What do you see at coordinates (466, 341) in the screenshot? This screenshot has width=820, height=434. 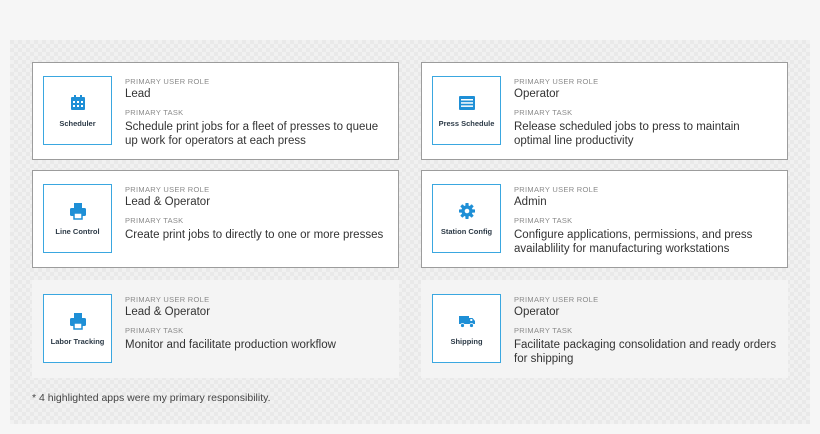 I see `app-name: Shipping` at bounding box center [466, 341].